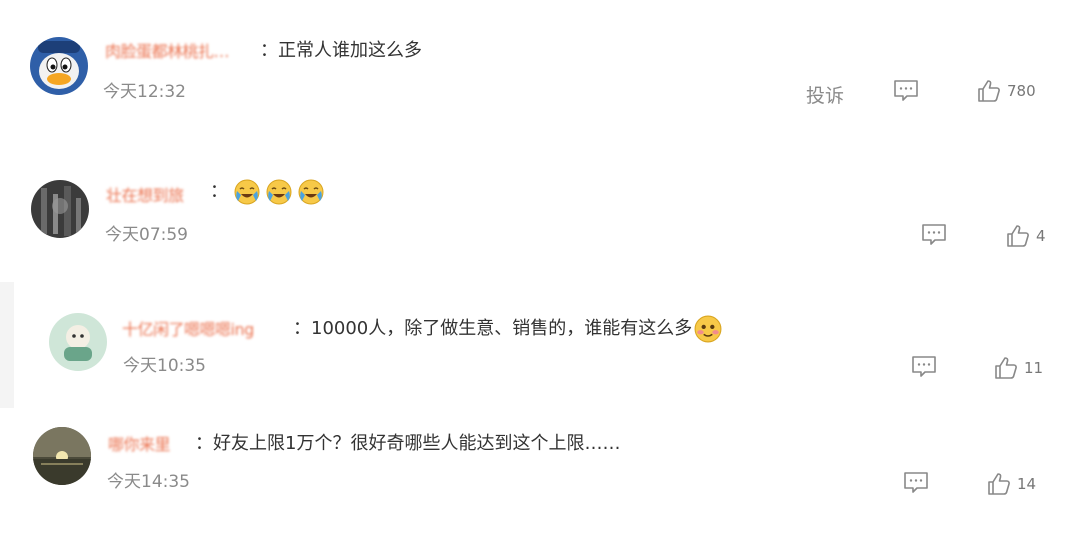  I want to click on like-button: 11, so click(1018, 368).